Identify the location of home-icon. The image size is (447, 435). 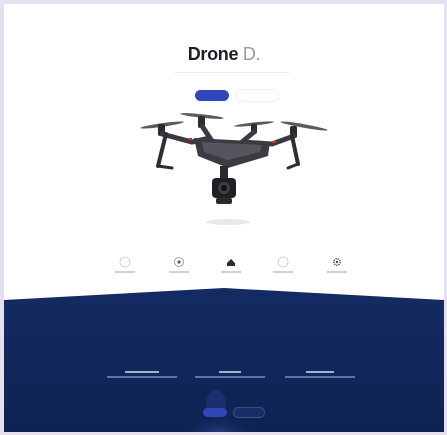
(231, 262).